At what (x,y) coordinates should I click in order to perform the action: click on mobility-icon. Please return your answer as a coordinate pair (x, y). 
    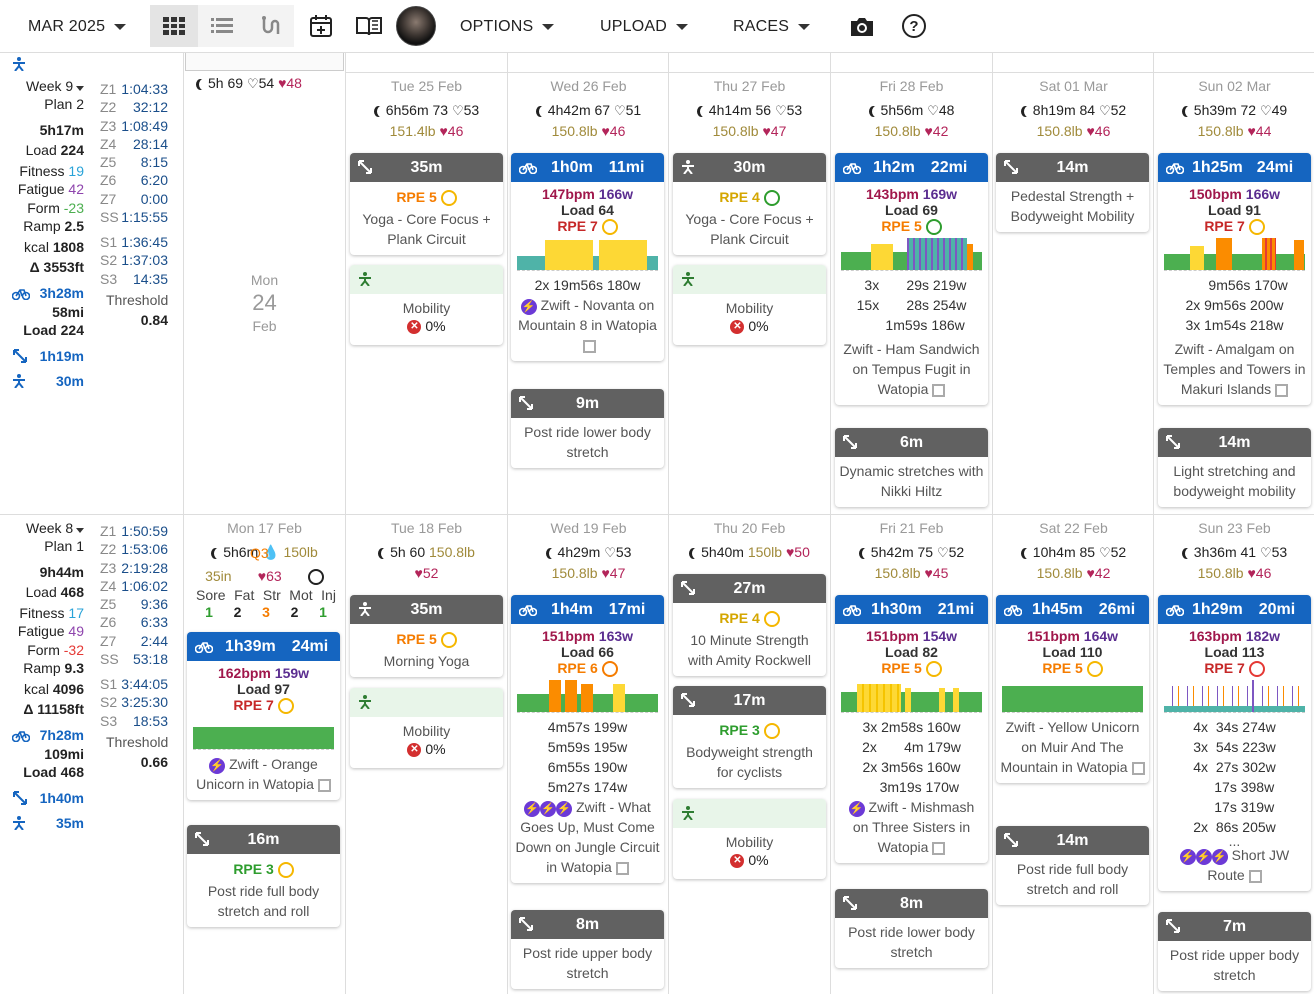
    Looking at the image, I should click on (365, 609).